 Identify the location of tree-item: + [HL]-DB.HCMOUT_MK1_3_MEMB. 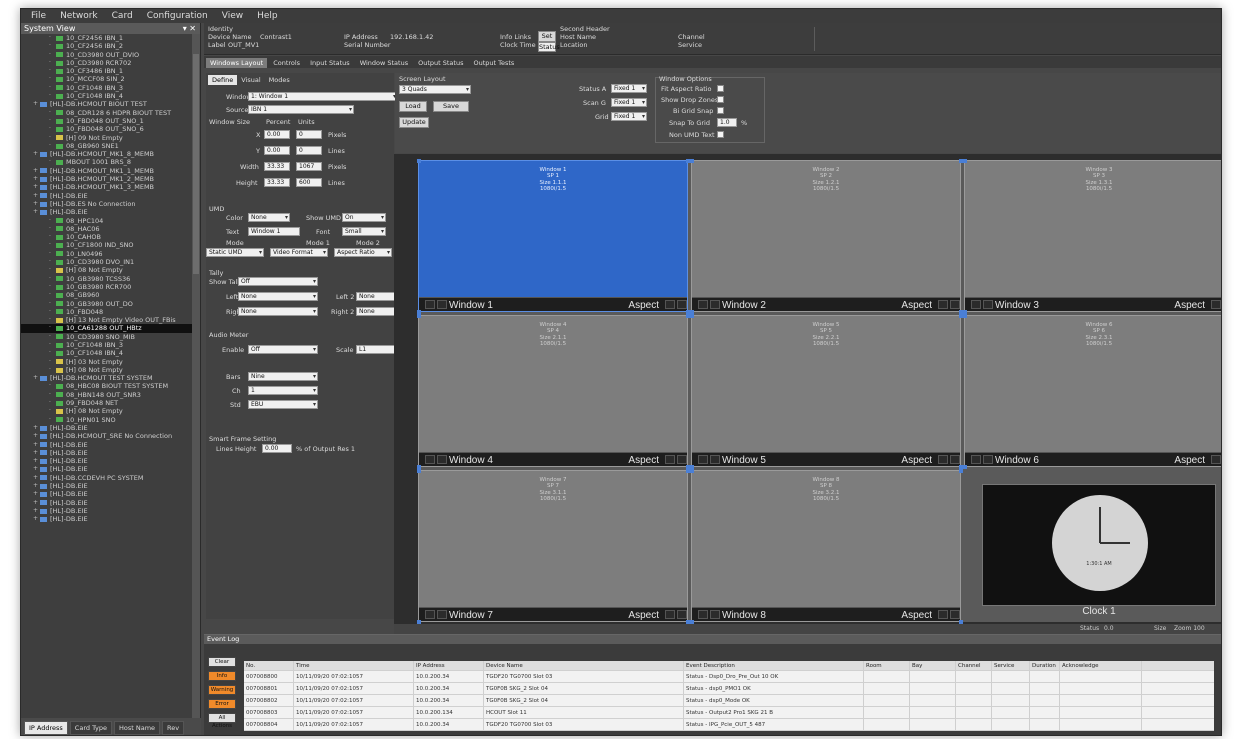
(107, 187).